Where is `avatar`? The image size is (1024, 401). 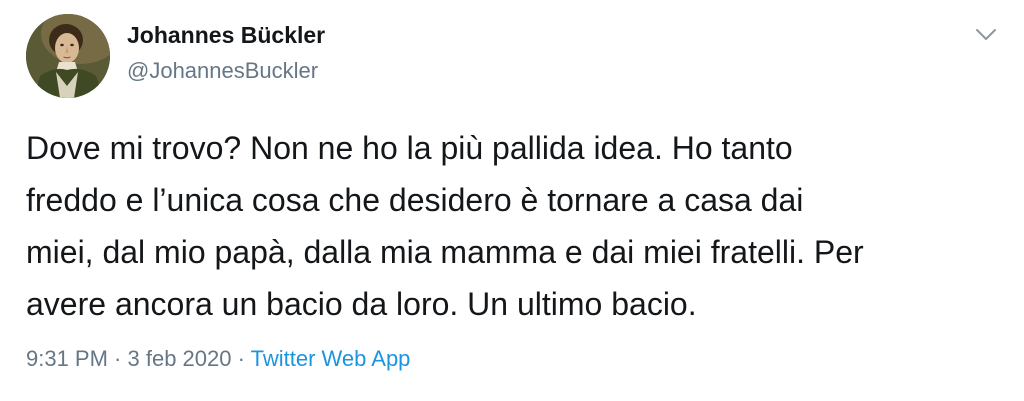 avatar is located at coordinates (68, 56).